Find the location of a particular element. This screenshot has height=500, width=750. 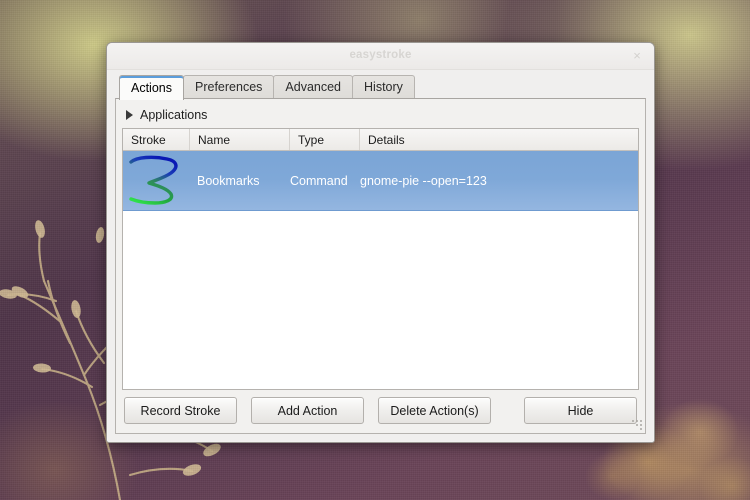

window-titlebar: easystroke × is located at coordinates (380, 56).